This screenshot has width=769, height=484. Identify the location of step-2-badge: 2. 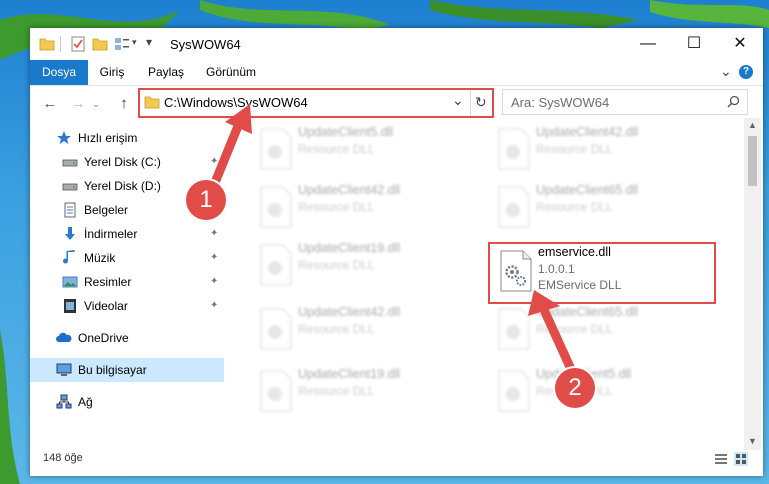
(575, 388).